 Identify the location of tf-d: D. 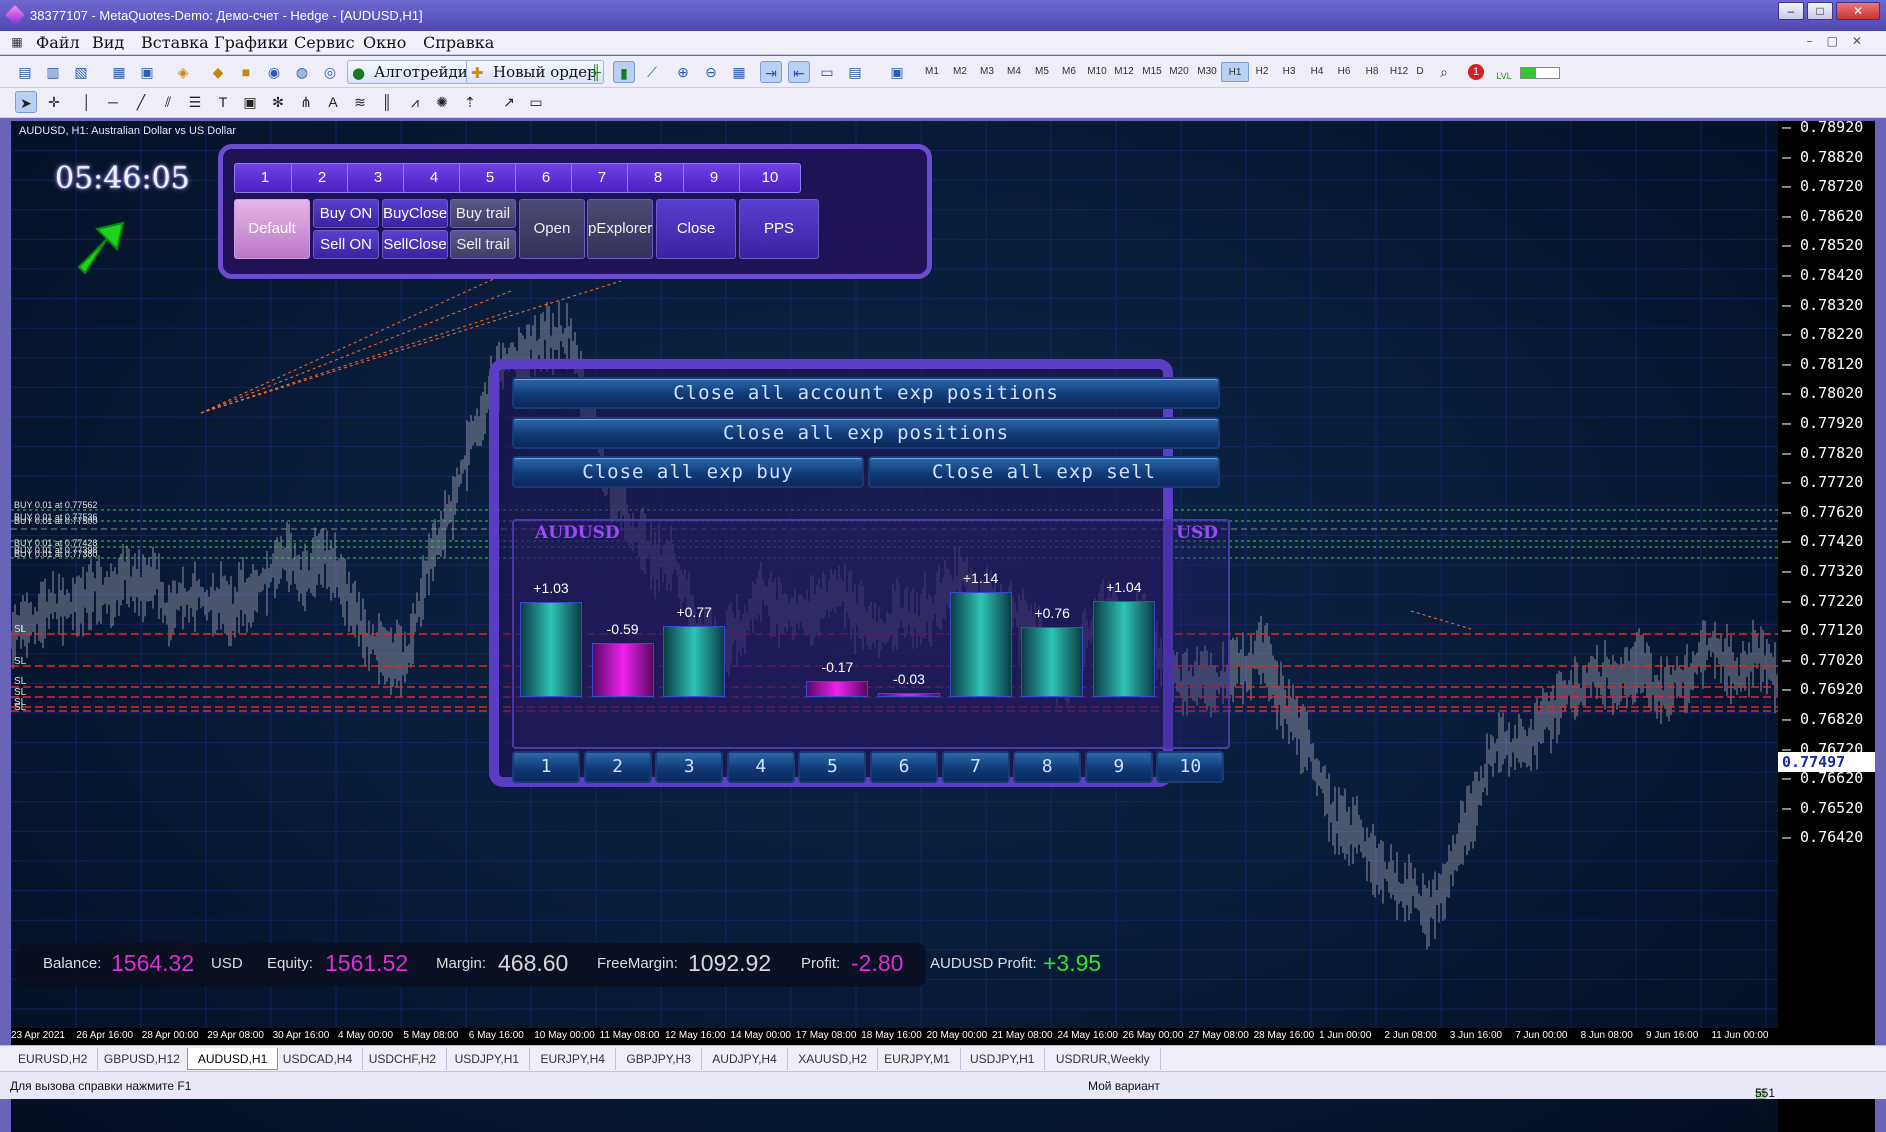
(1420, 72).